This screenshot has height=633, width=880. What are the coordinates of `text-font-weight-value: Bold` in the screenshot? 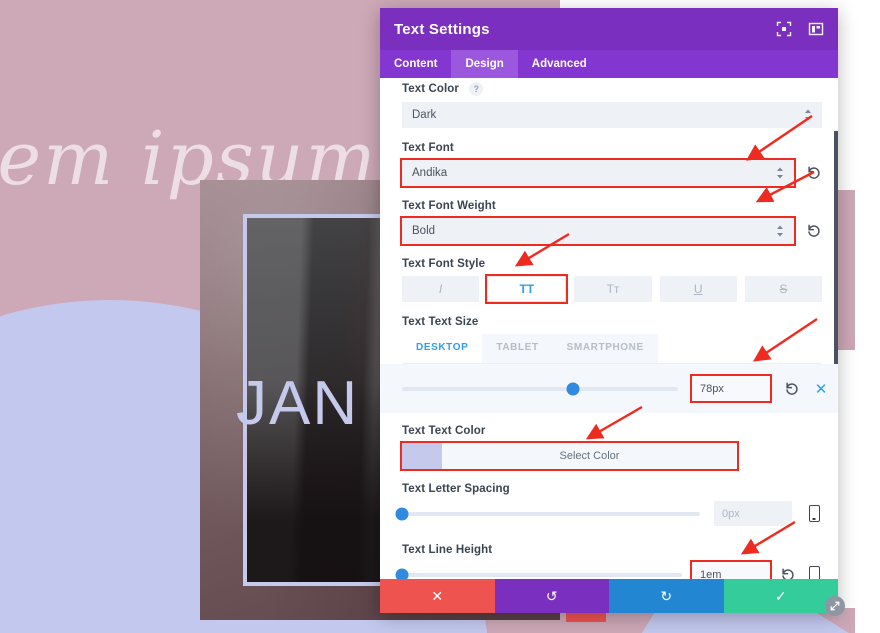 It's located at (424, 231).